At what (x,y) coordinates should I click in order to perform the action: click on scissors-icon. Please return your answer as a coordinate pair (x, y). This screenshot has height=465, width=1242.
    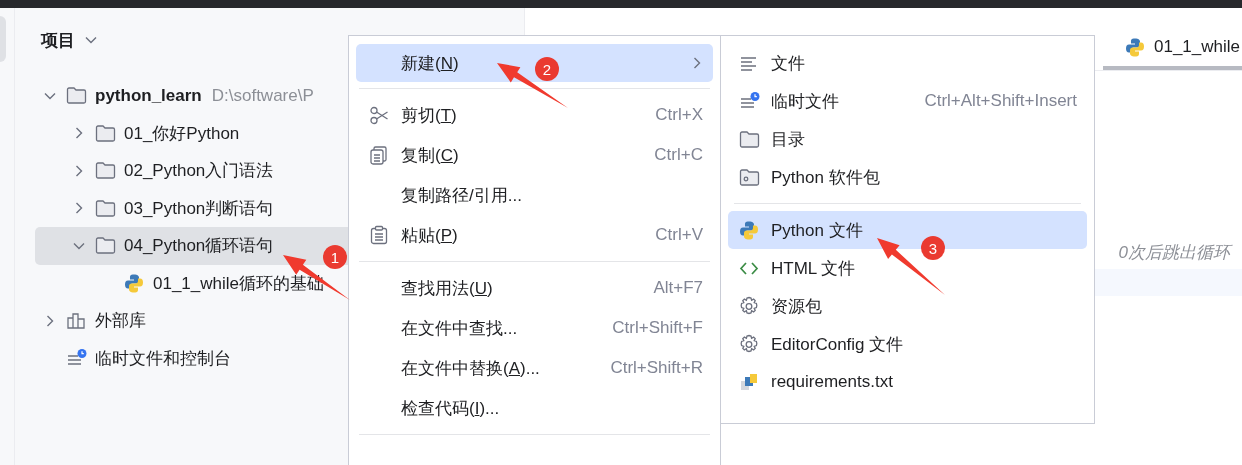
    Looking at the image, I should click on (379, 115).